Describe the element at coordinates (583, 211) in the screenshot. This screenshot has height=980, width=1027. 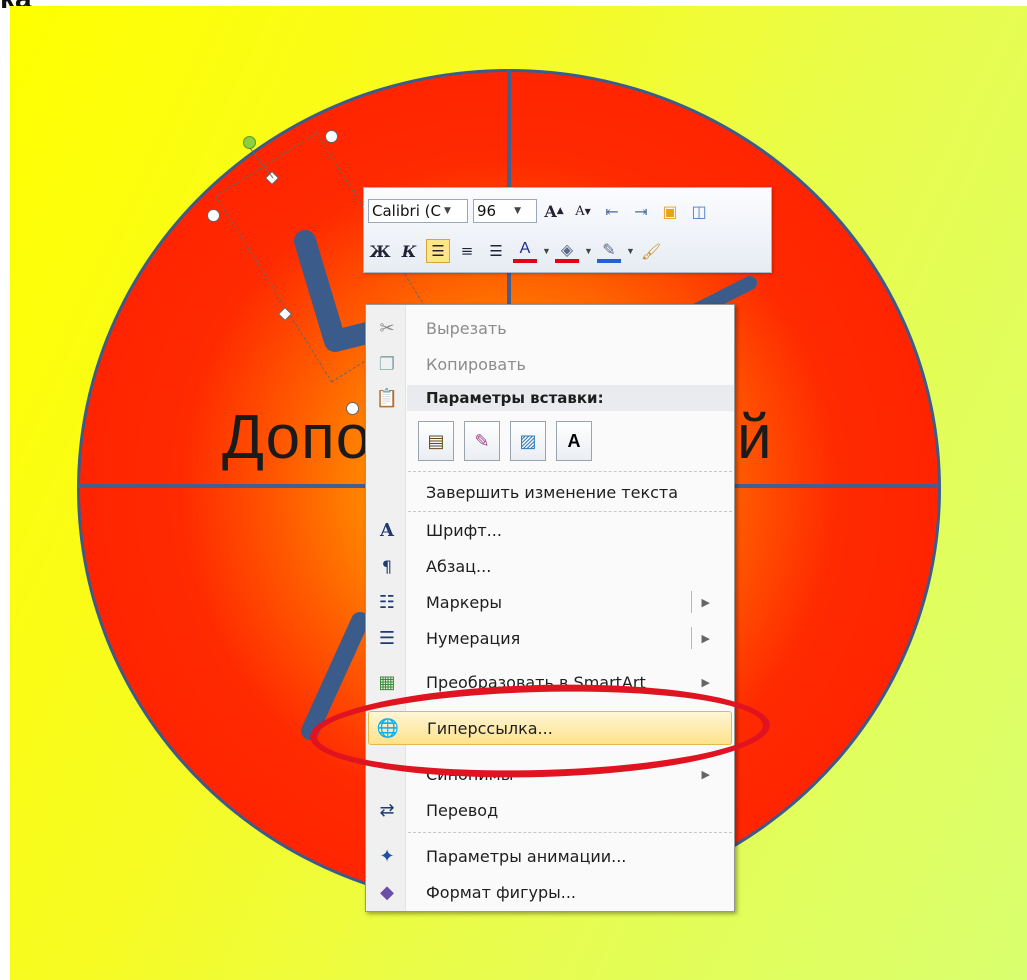
I see `shrink-font-icon: A ▼` at that location.